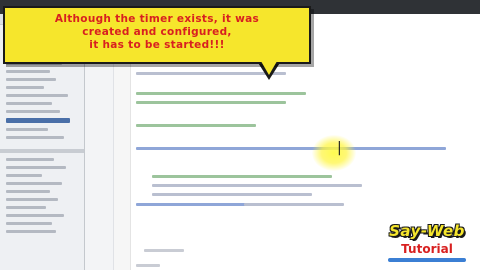 The width and height of the screenshot is (480, 270). What do you see at coordinates (38, 120) in the screenshot?
I see `tree-item-selected` at bounding box center [38, 120].